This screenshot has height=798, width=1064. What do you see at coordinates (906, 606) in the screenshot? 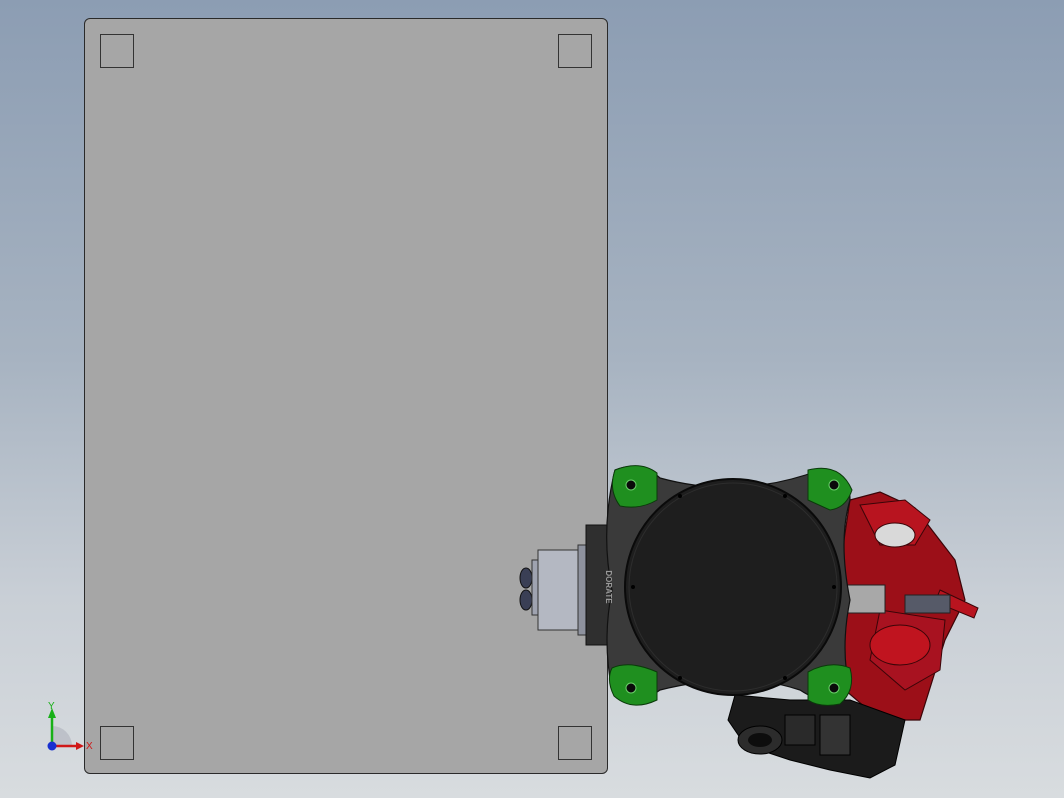
I see `robot-arm-red` at bounding box center [906, 606].